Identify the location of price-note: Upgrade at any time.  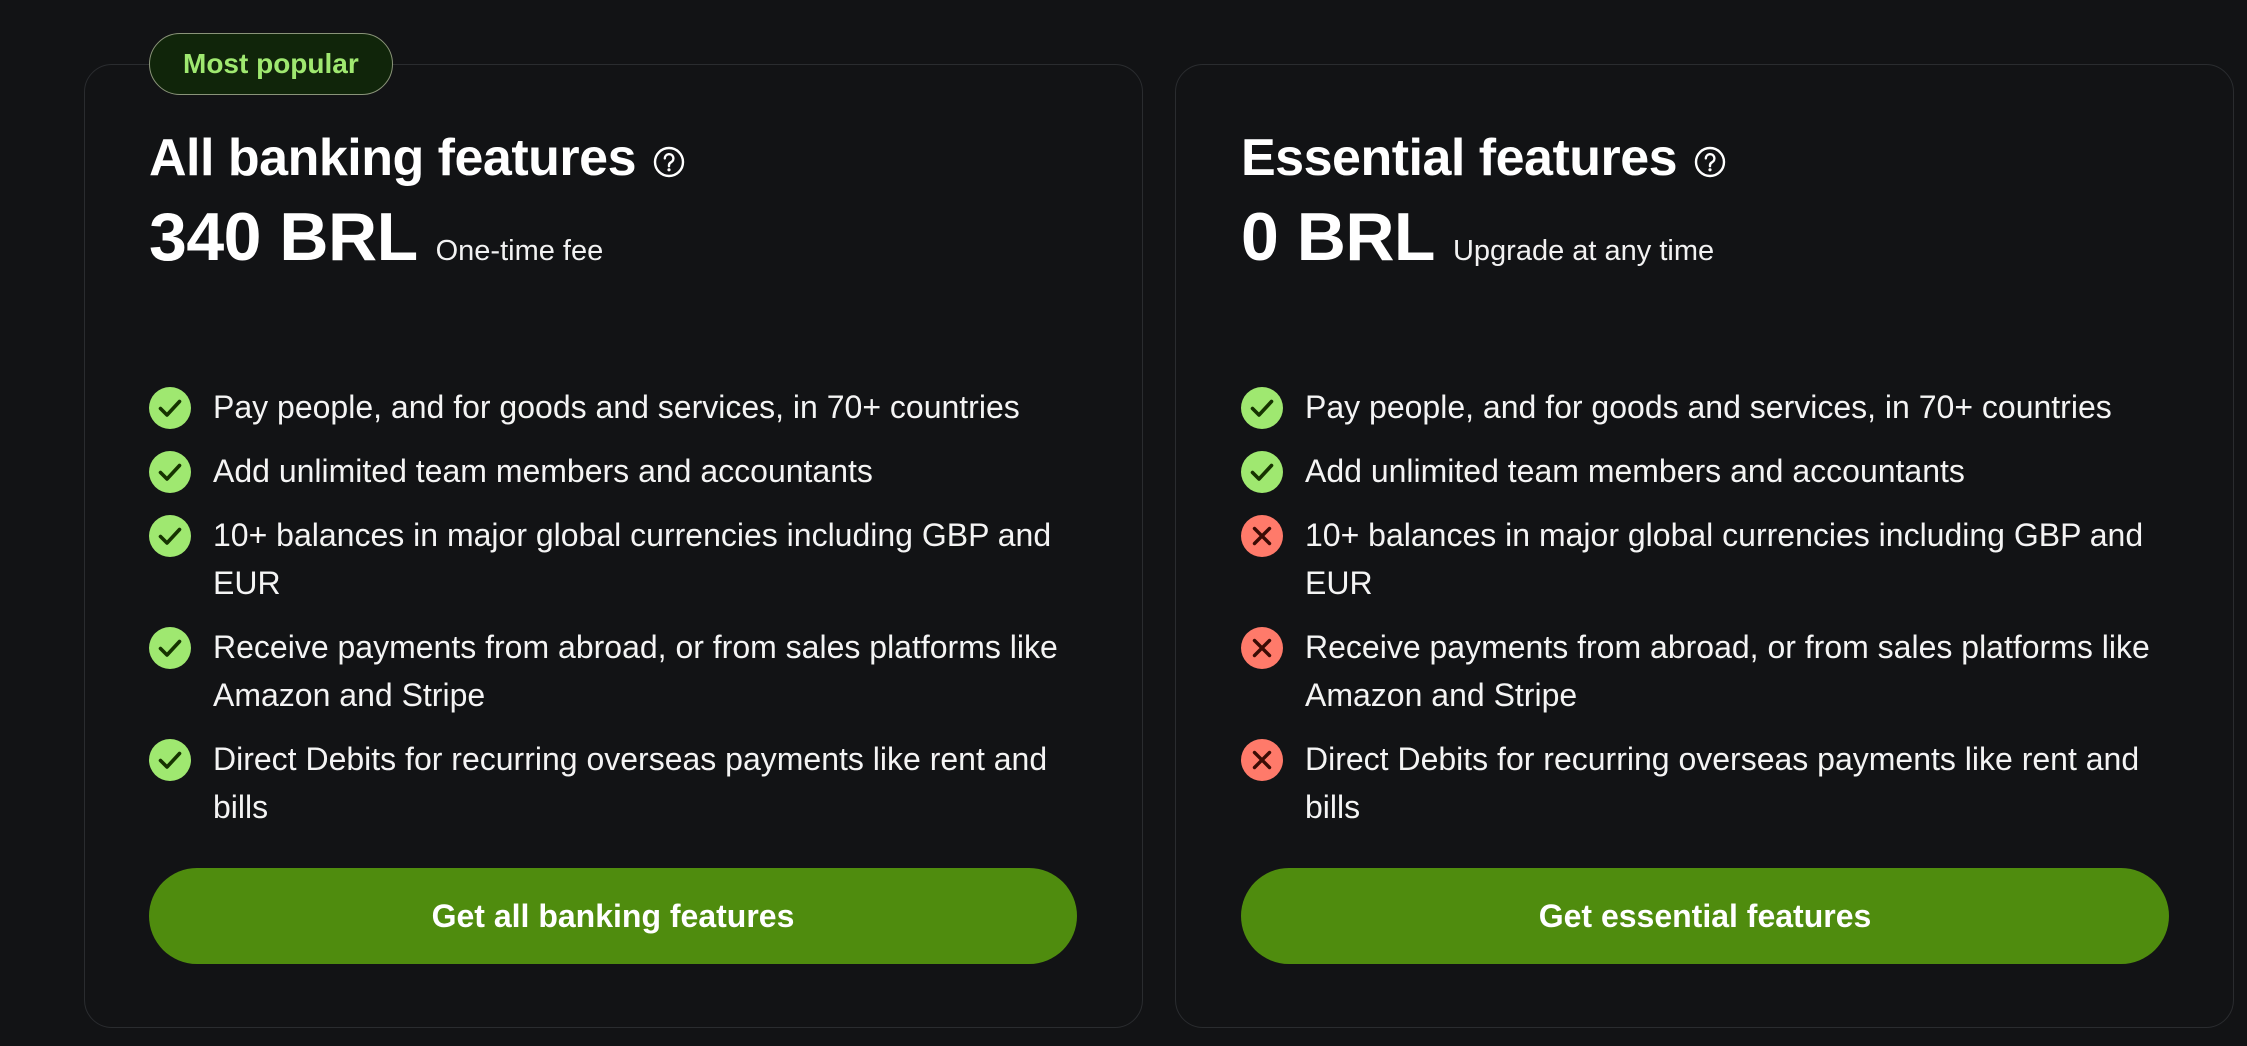
(1583, 251).